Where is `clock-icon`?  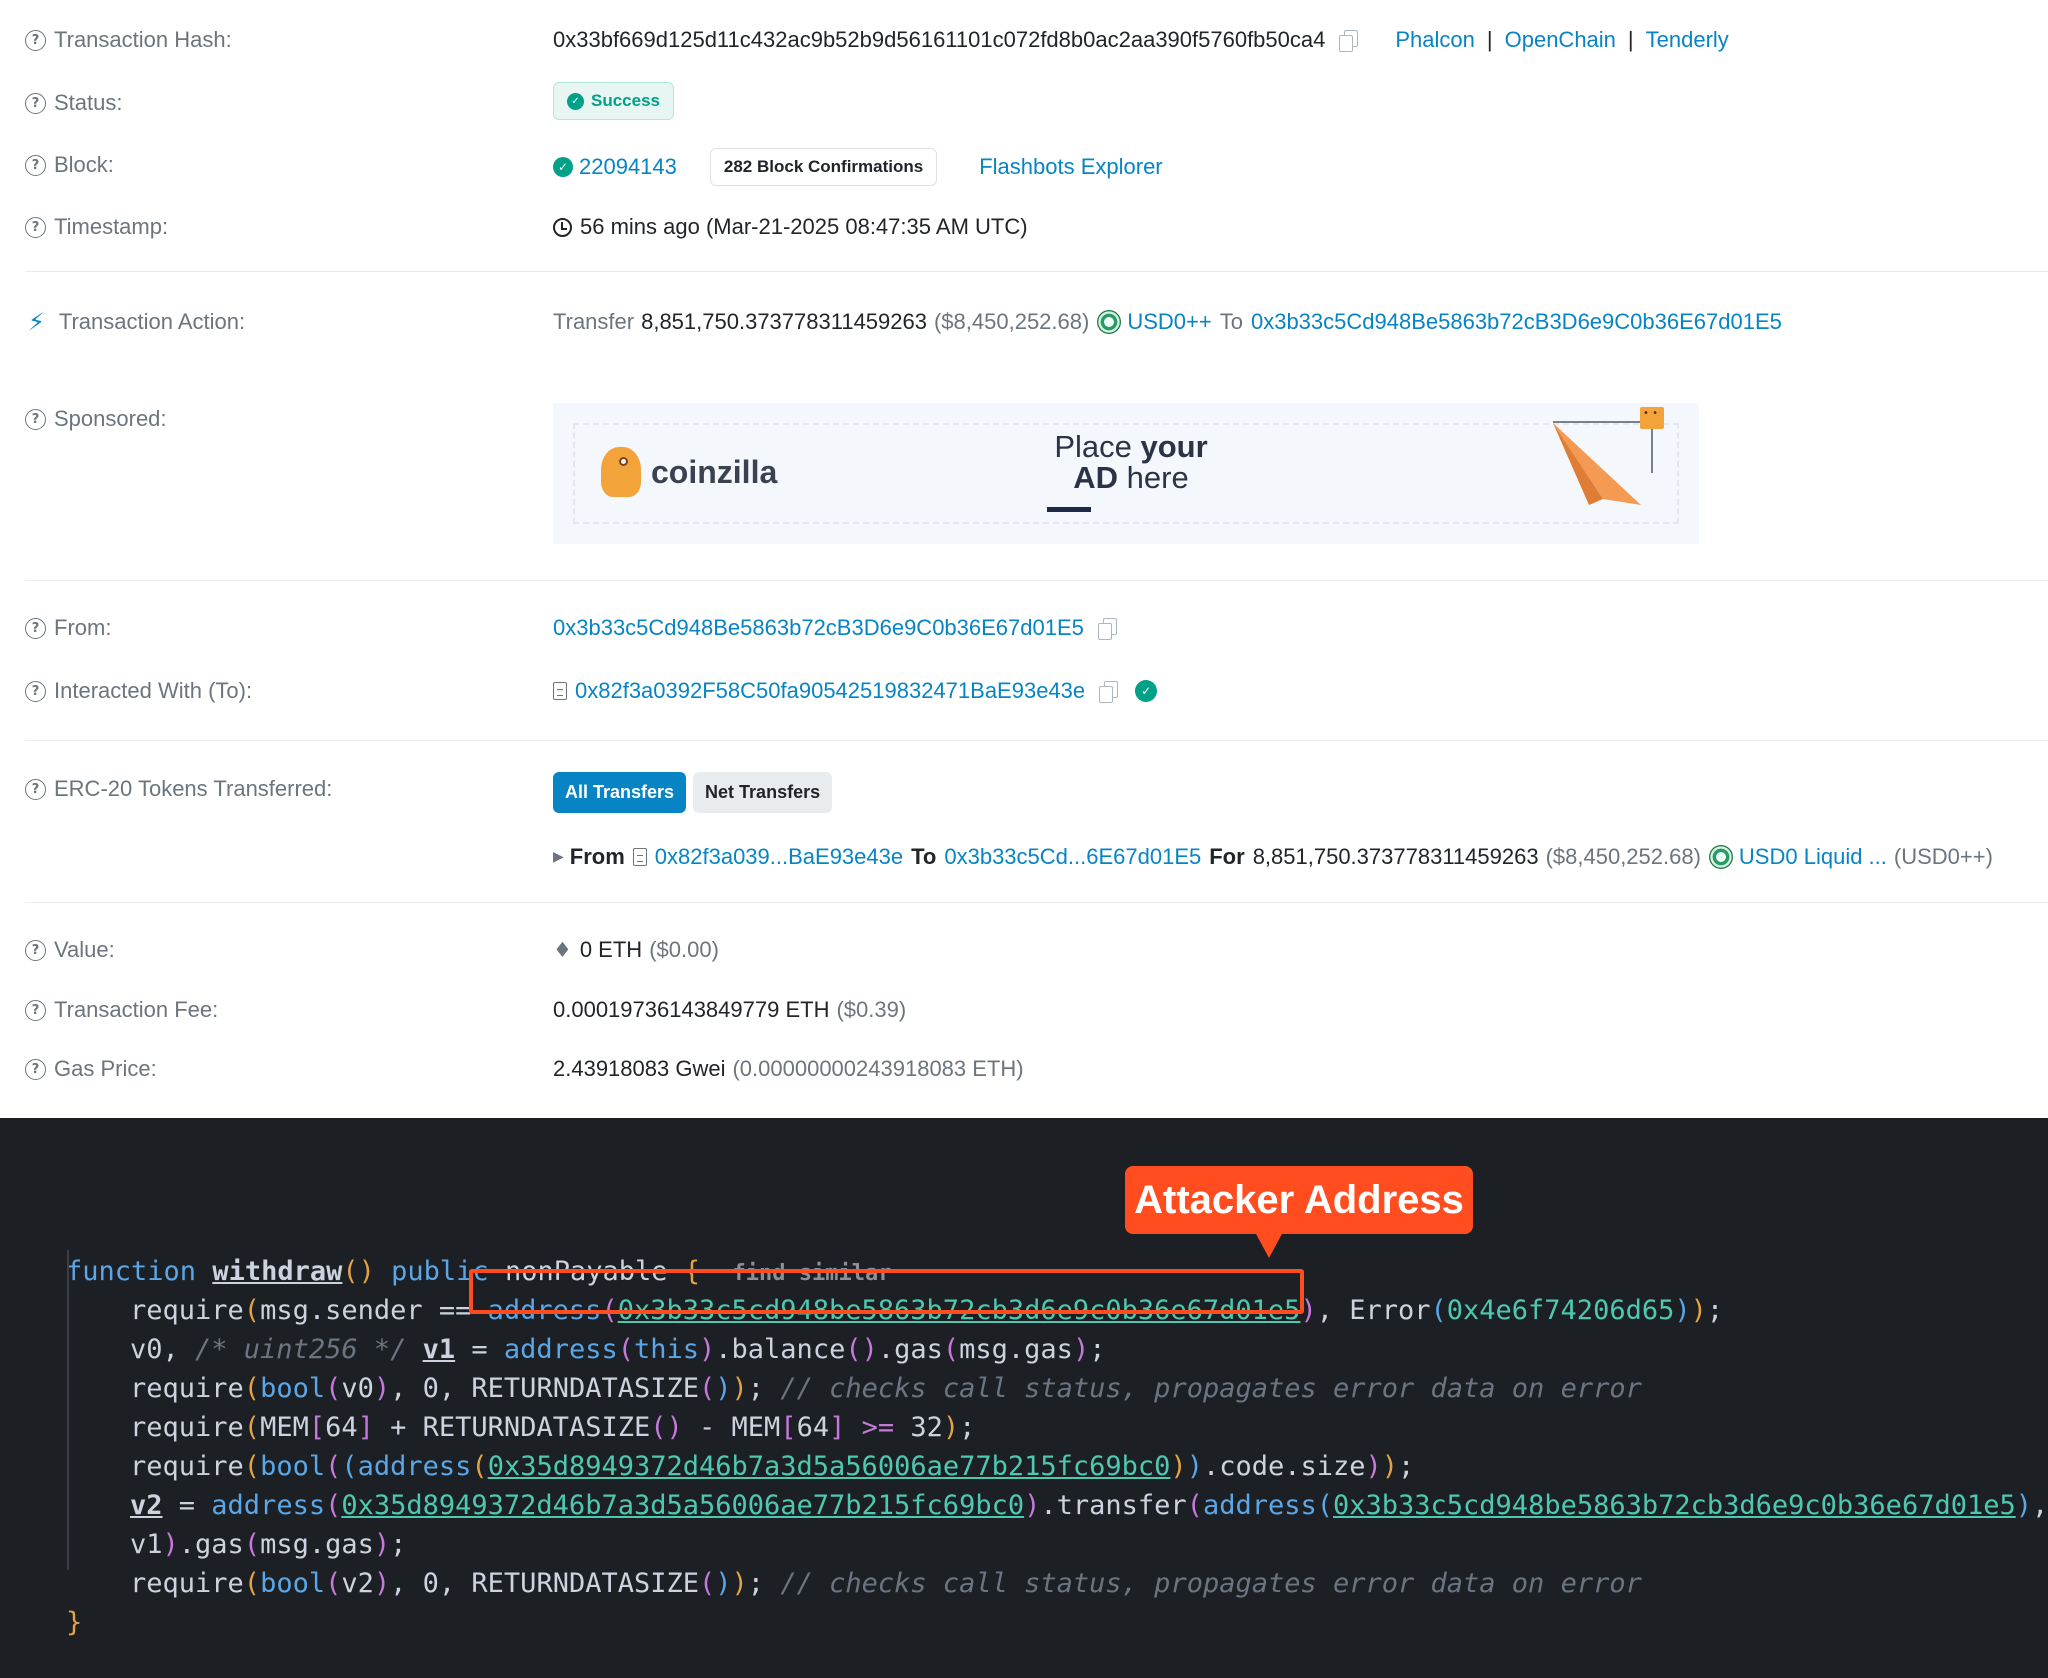
clock-icon is located at coordinates (562, 227).